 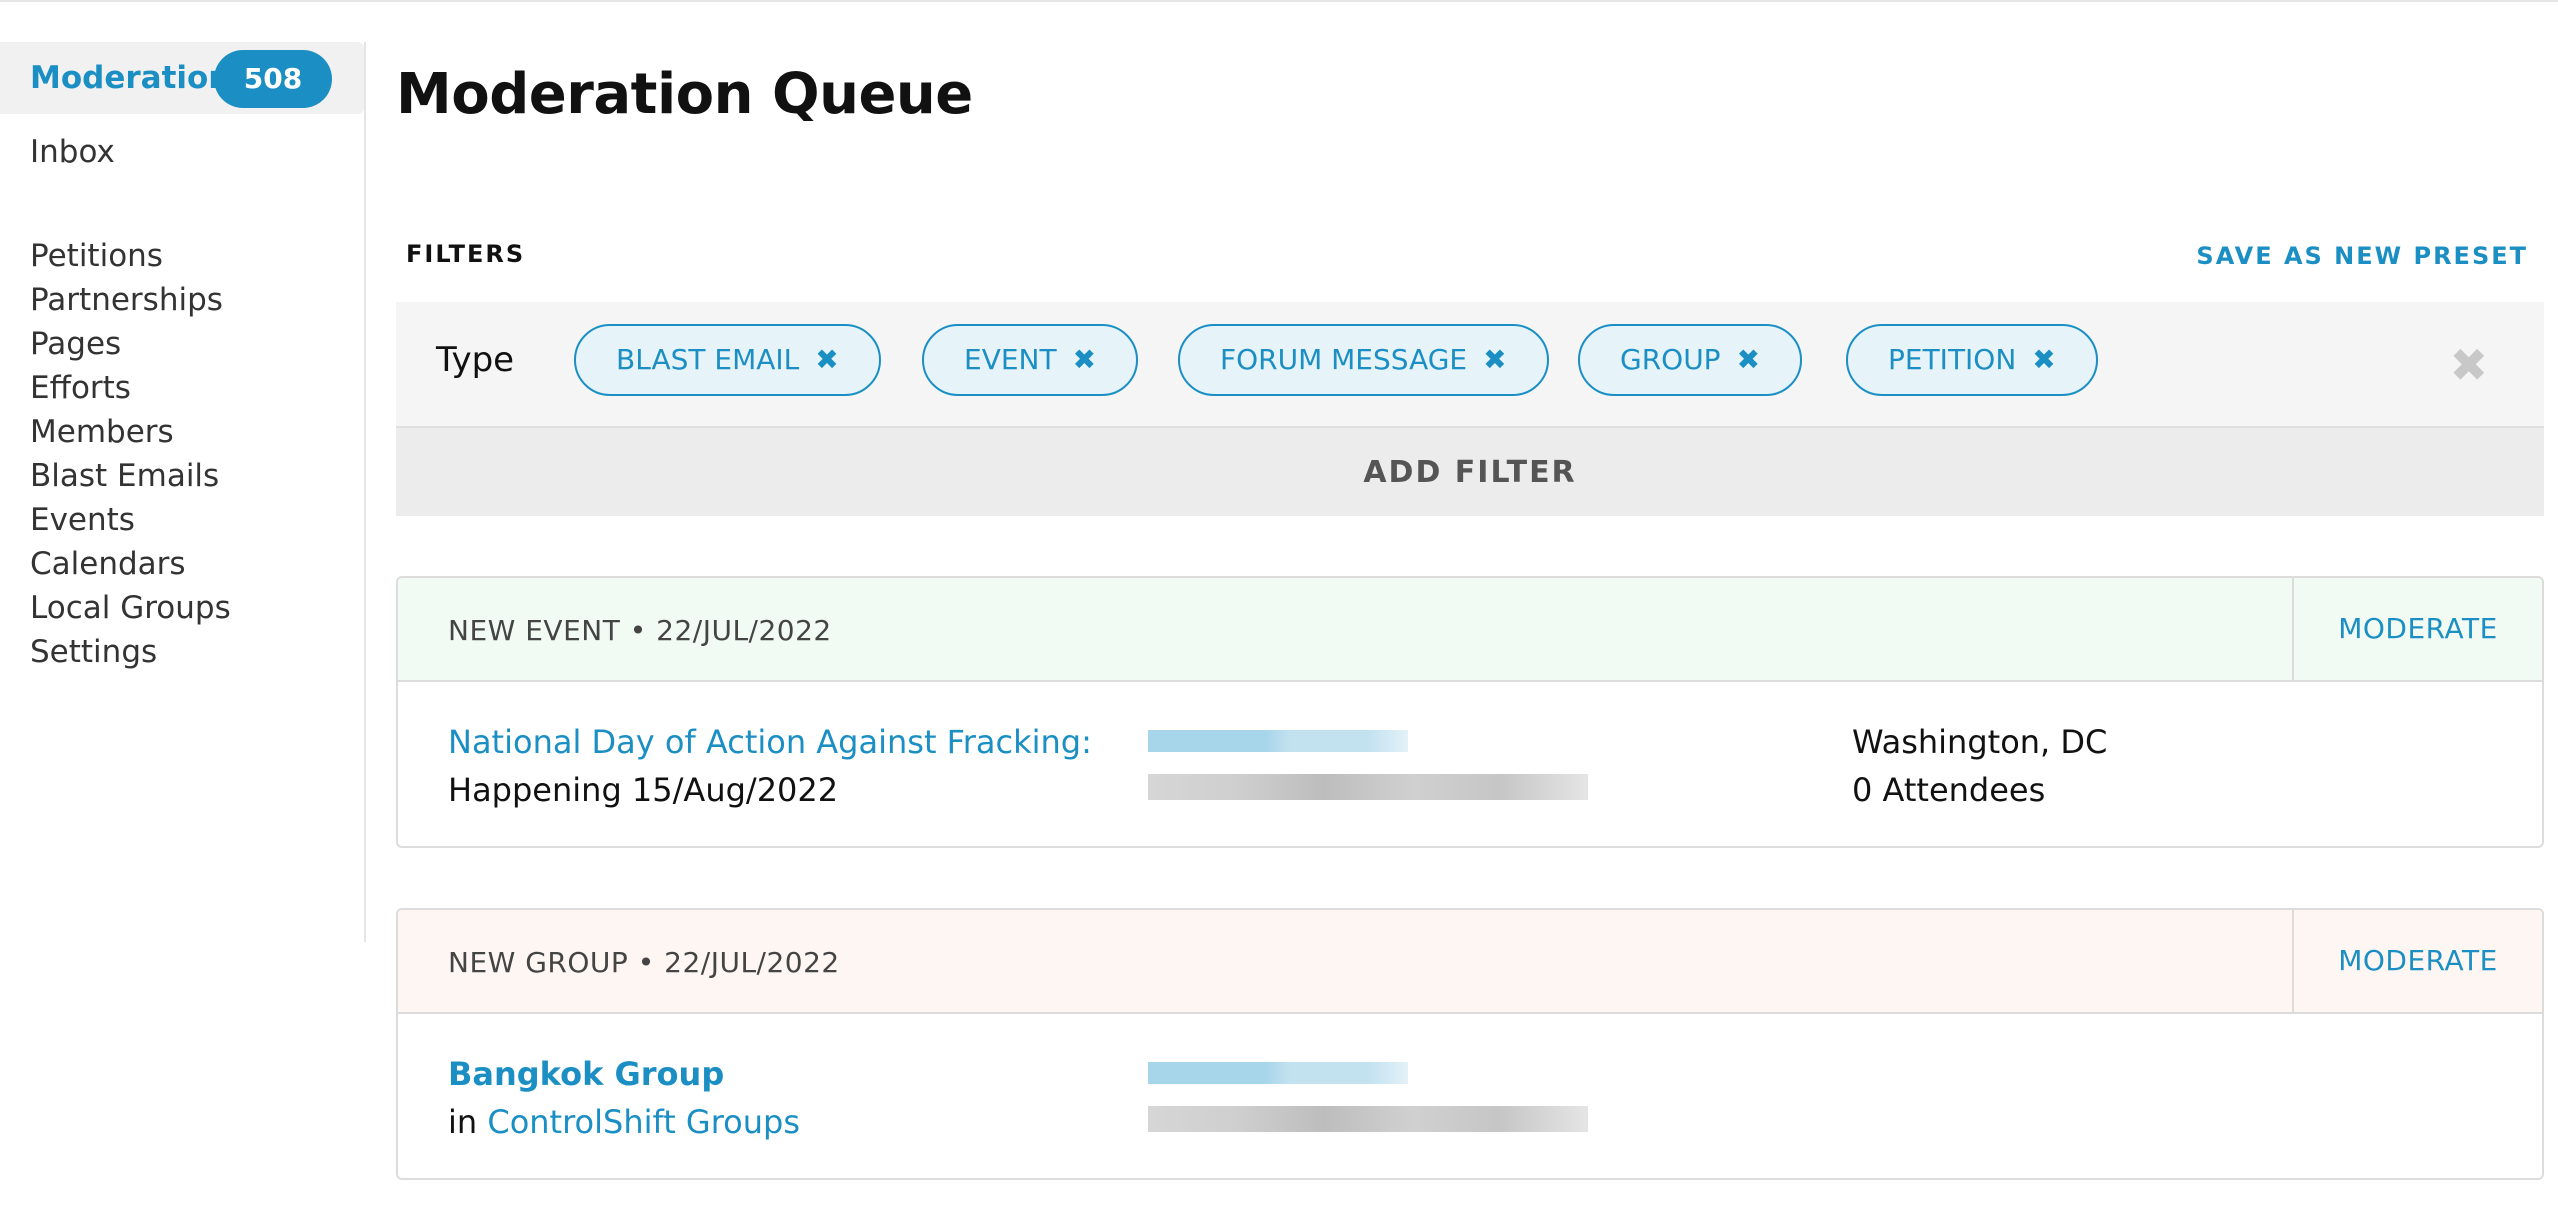 I want to click on card-kind-label: NEW GROUP • 22/JUL/2022, so click(x=644, y=962).